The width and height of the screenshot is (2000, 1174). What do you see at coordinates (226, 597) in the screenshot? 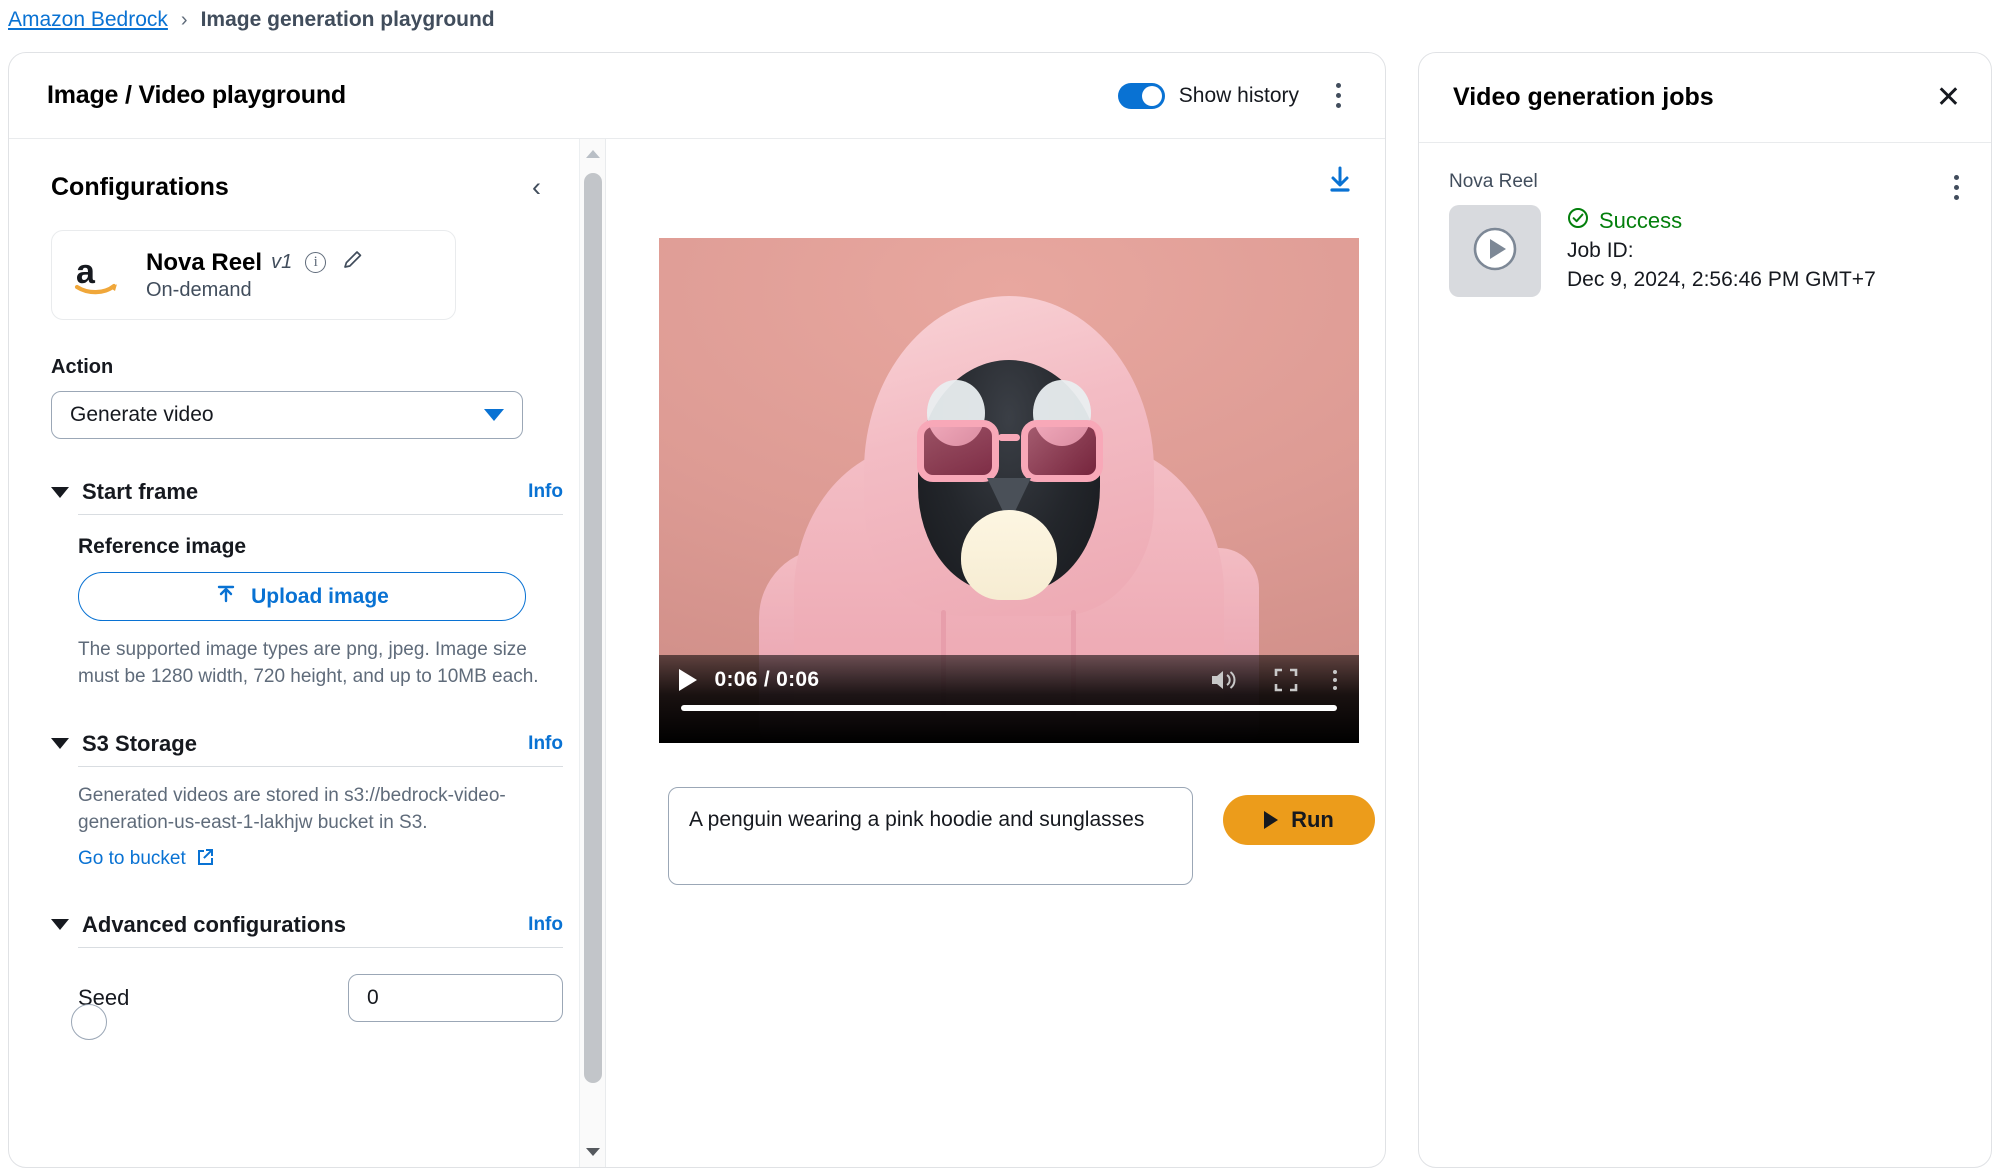
I see `upload-arrow-icon` at bounding box center [226, 597].